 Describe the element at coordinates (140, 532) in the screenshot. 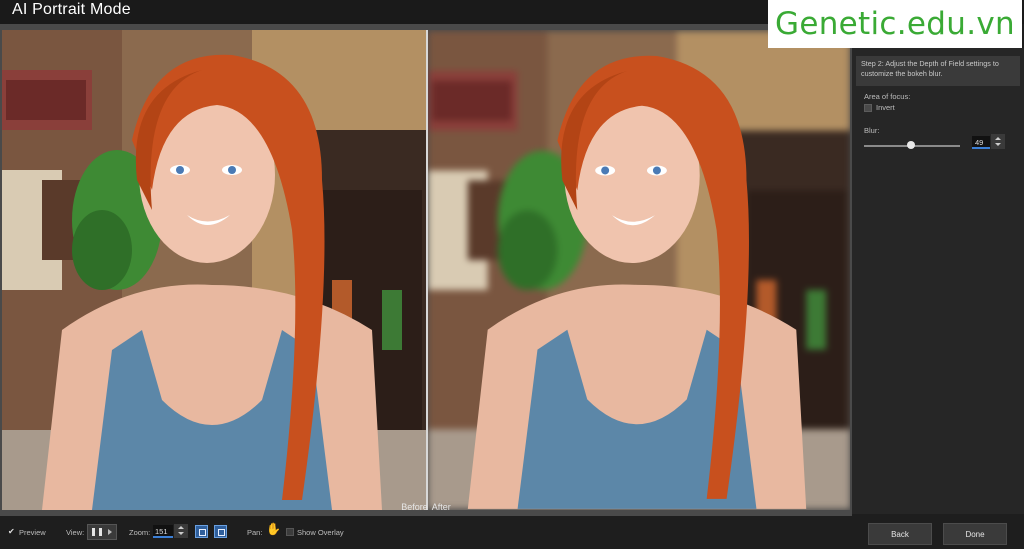

I see `zoom-label: Zoom:` at that location.